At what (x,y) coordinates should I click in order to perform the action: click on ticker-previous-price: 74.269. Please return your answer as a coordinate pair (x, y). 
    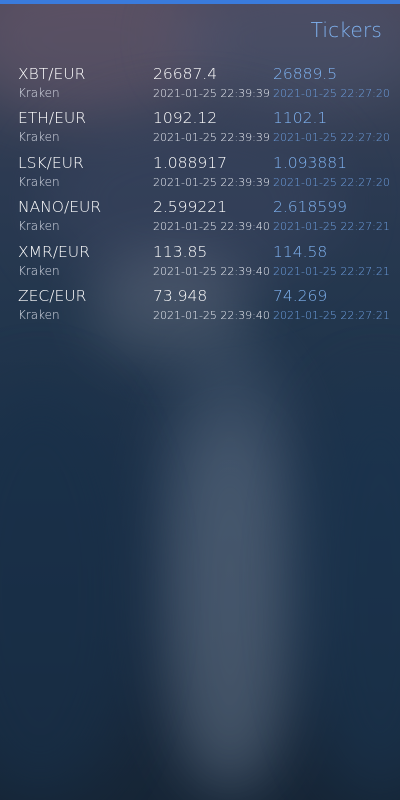
    Looking at the image, I should click on (300, 295).